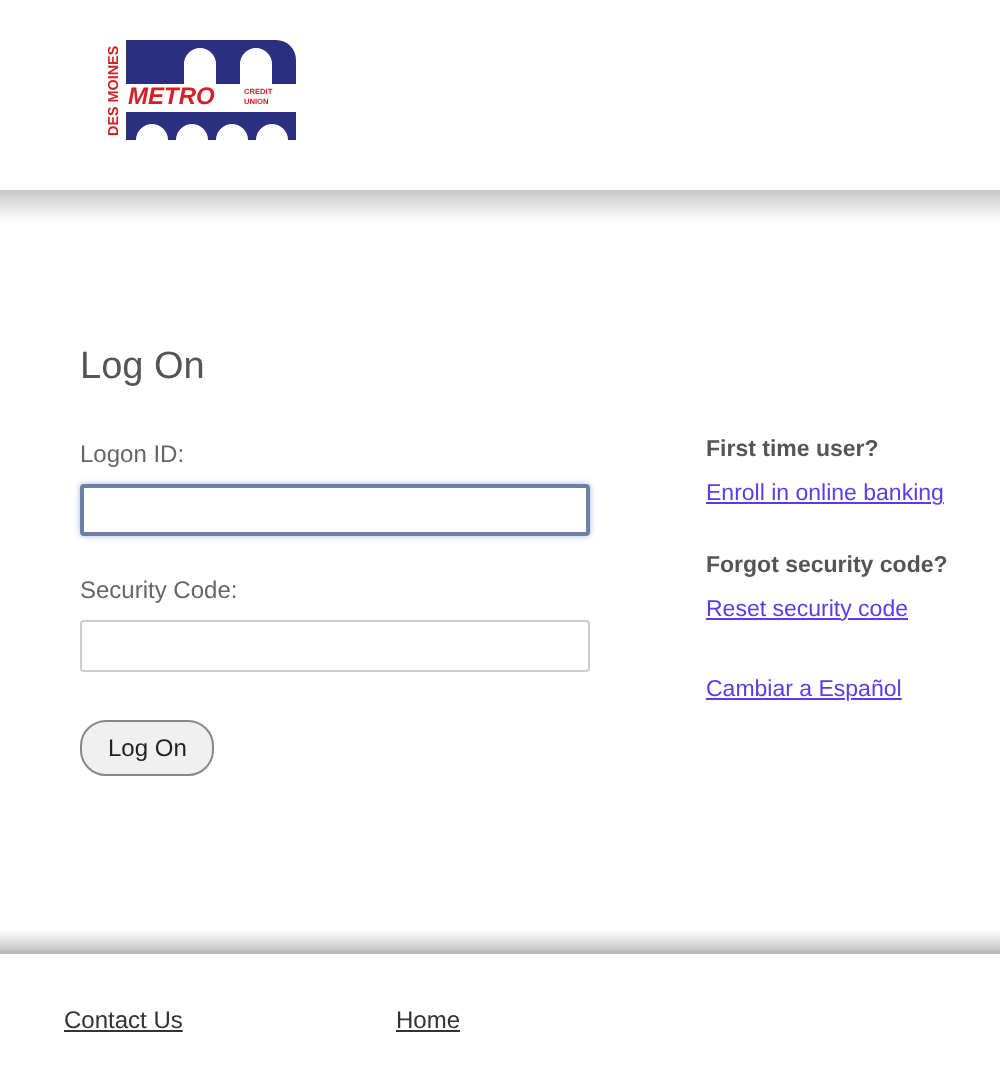 The height and width of the screenshot is (1066, 1000). What do you see at coordinates (428, 1020) in the screenshot?
I see `footer-link: Home` at bounding box center [428, 1020].